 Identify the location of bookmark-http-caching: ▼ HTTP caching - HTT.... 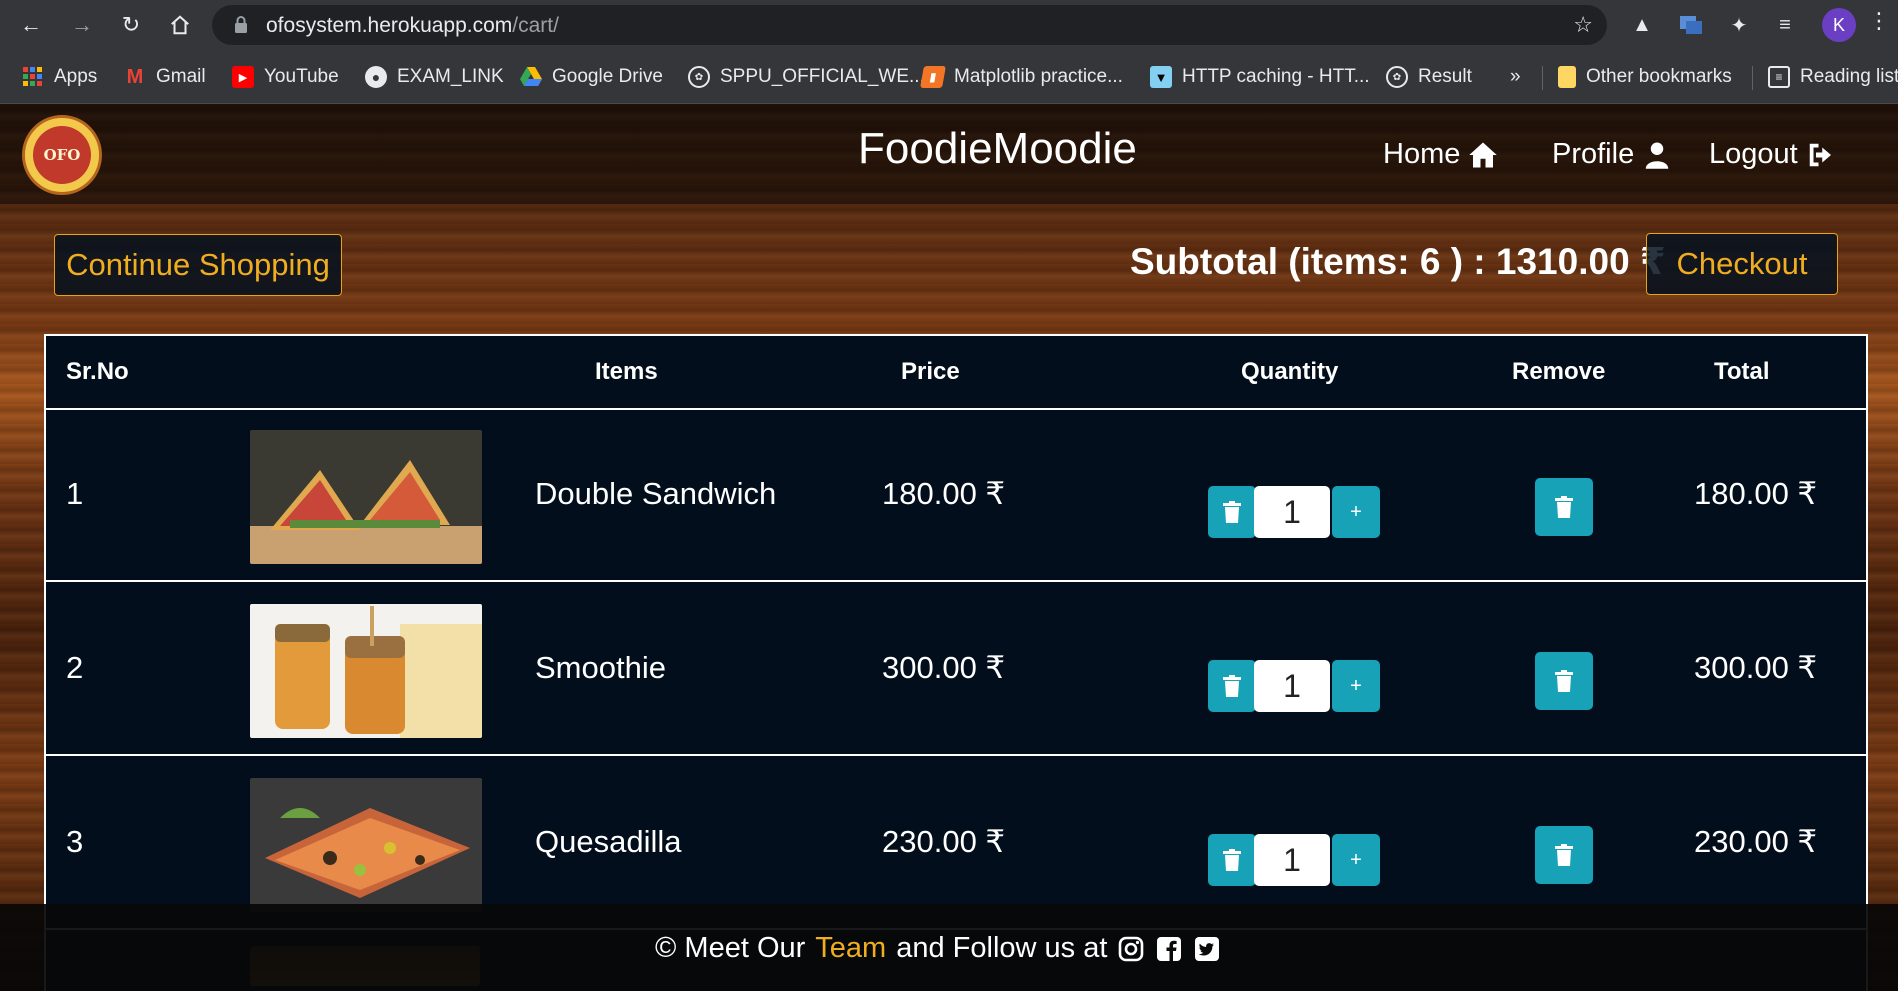
(1260, 77).